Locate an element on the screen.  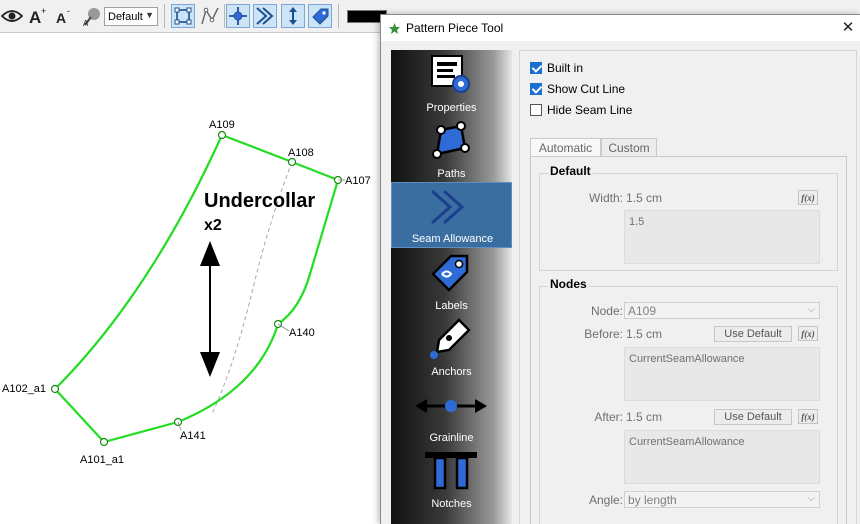
grainline-arrow is located at coordinates (210, 309).